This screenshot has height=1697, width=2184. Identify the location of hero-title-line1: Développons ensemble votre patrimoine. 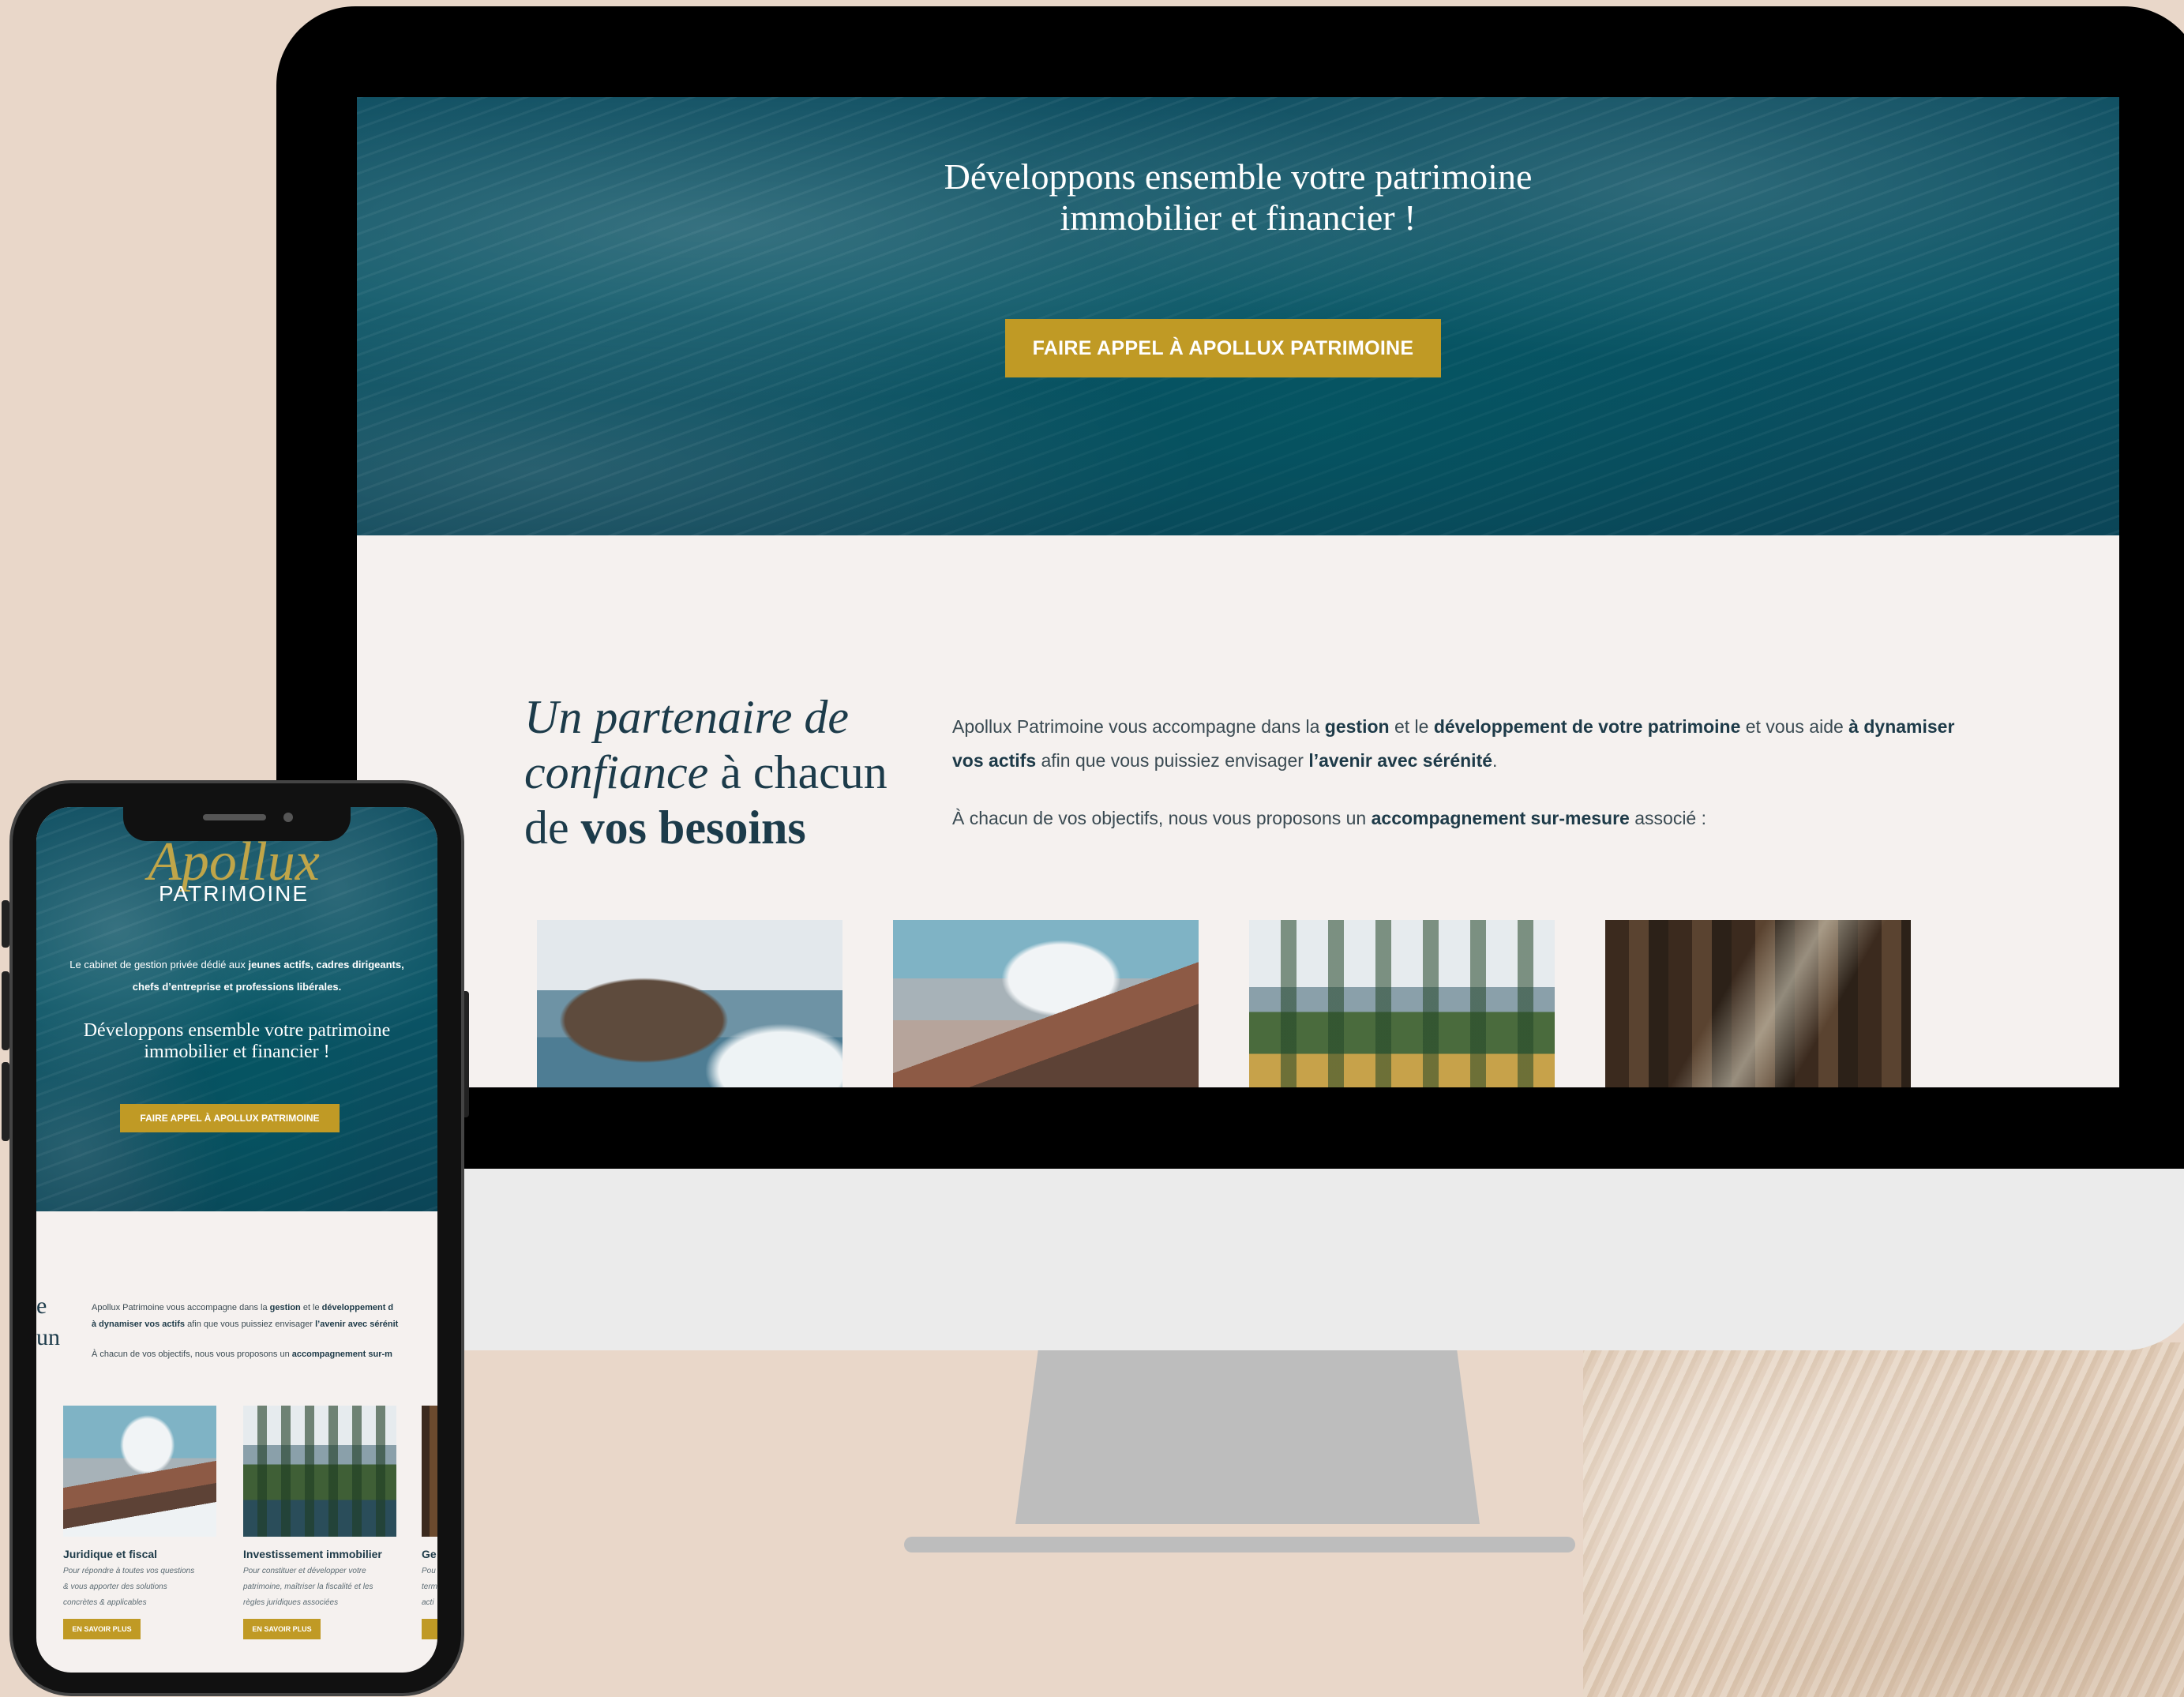
(1238, 176).